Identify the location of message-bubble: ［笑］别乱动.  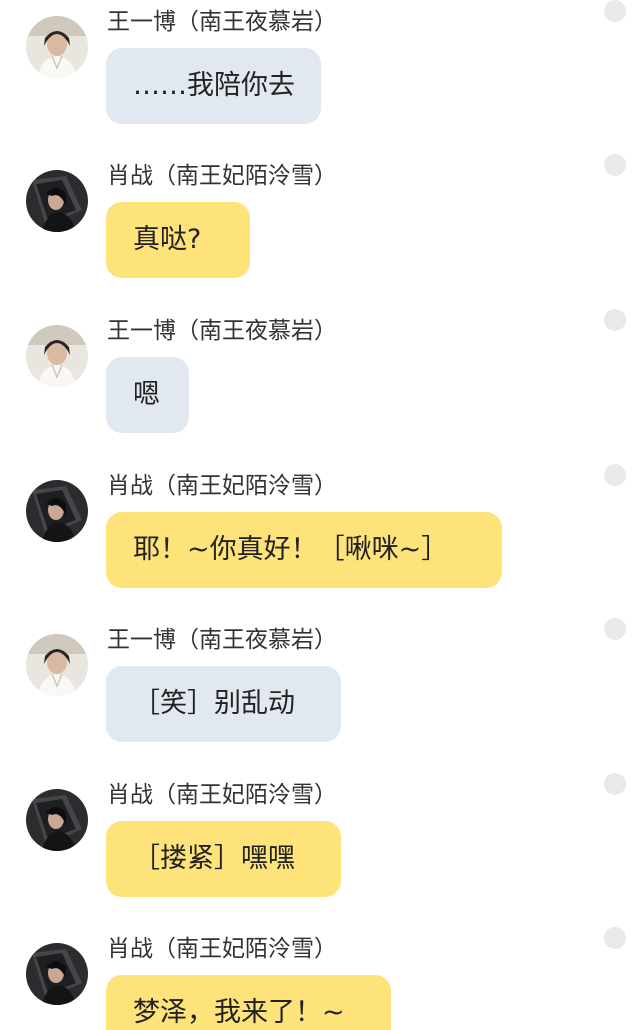
(223, 704).